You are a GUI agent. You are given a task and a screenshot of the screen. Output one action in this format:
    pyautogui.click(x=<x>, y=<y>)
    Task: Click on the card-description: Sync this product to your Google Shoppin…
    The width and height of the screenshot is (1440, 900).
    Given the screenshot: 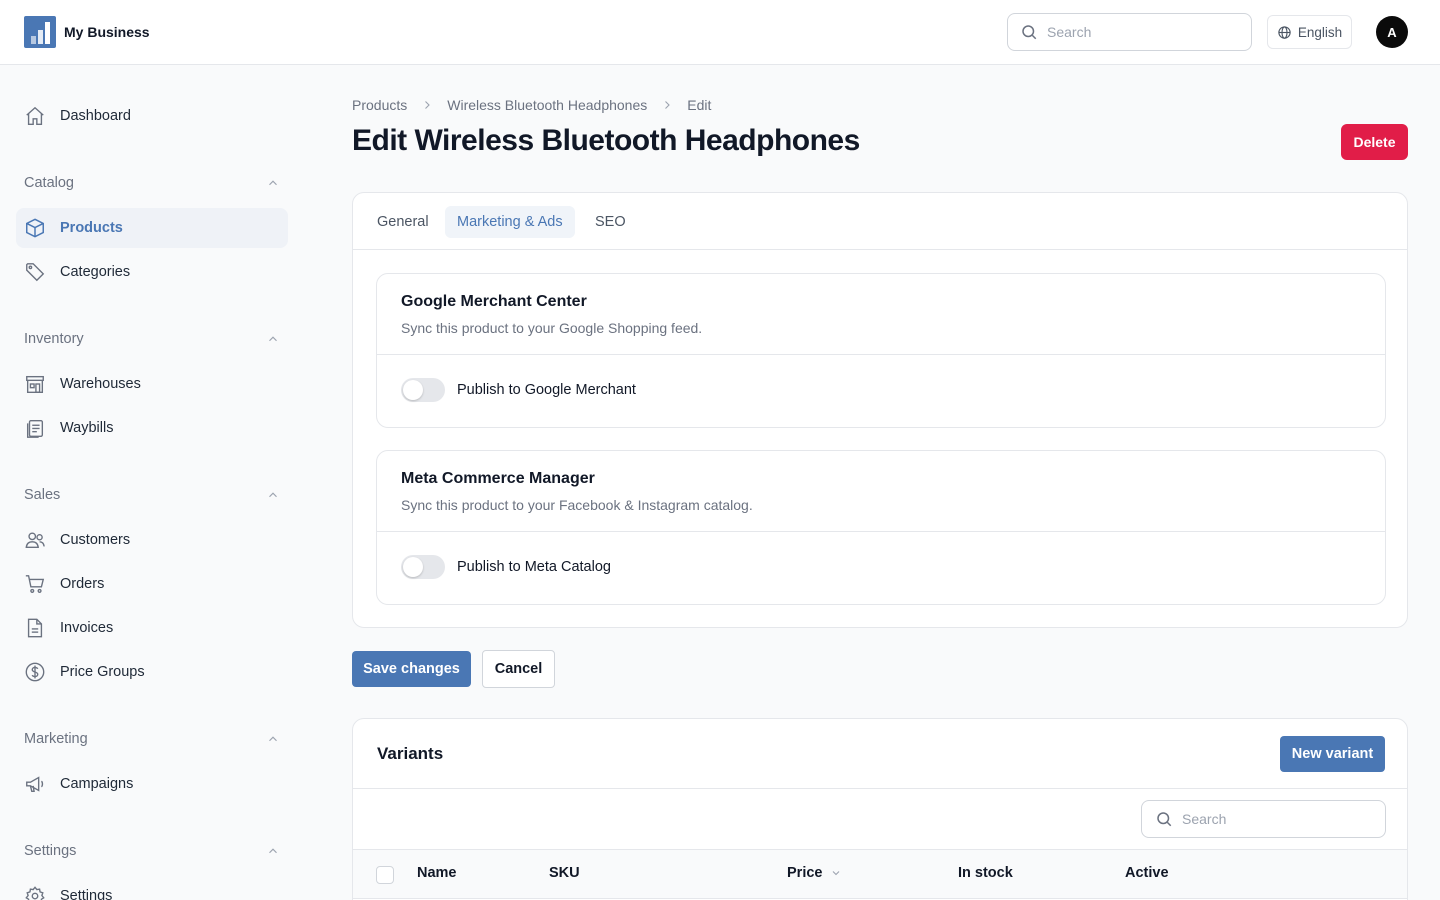 What is the action you would take?
    pyautogui.click(x=552, y=328)
    